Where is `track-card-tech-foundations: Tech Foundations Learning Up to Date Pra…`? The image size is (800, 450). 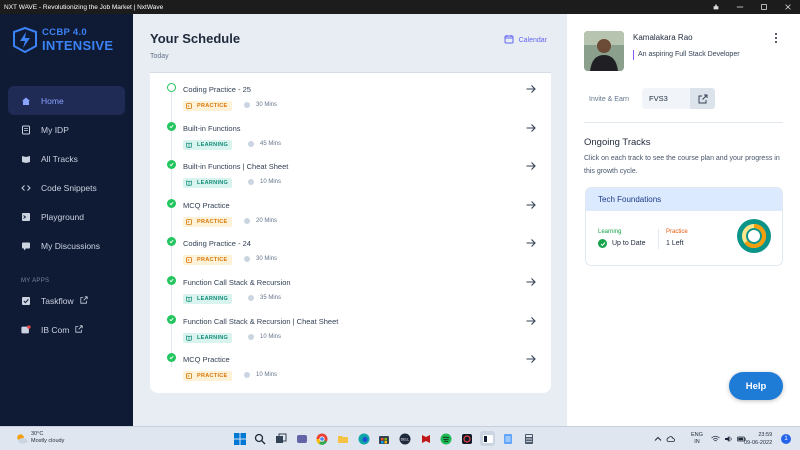
track-card-tech-foundations: Tech Foundations Learning Up to Date Pra… is located at coordinates (684, 226).